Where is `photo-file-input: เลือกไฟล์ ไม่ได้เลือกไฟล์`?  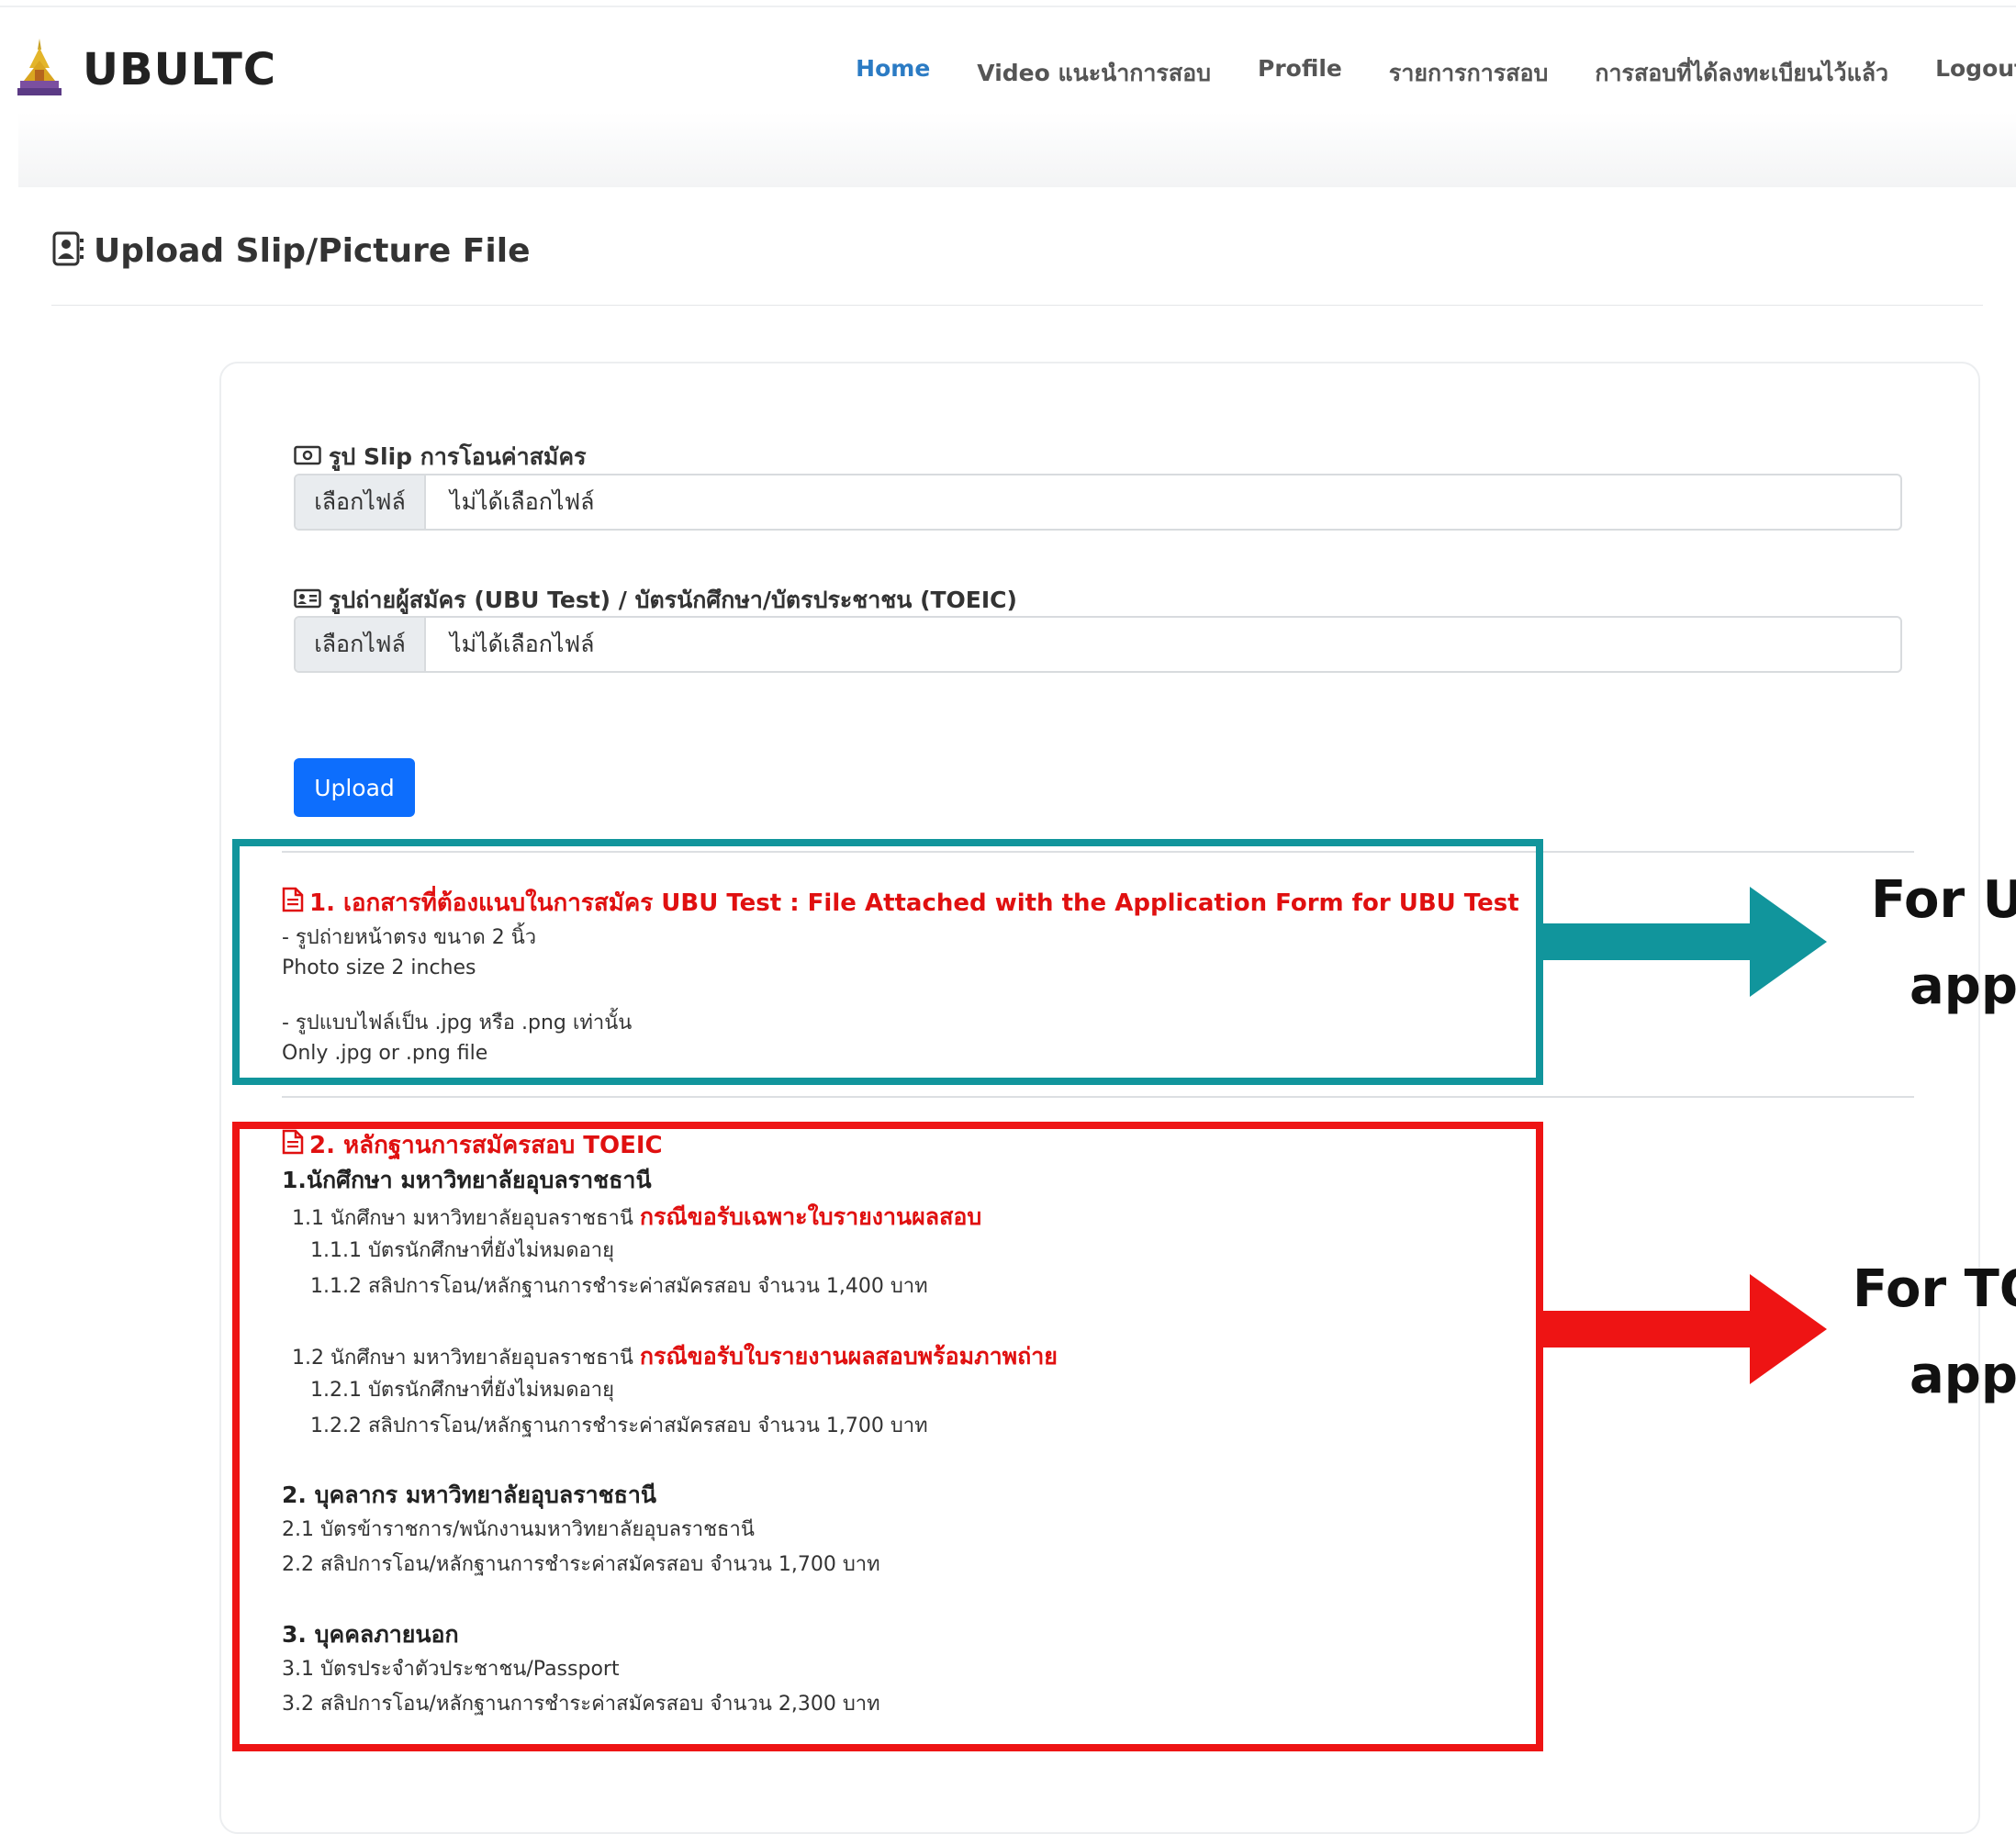 photo-file-input: เลือกไฟล์ ไม่ได้เลือกไฟล์ is located at coordinates (1098, 644).